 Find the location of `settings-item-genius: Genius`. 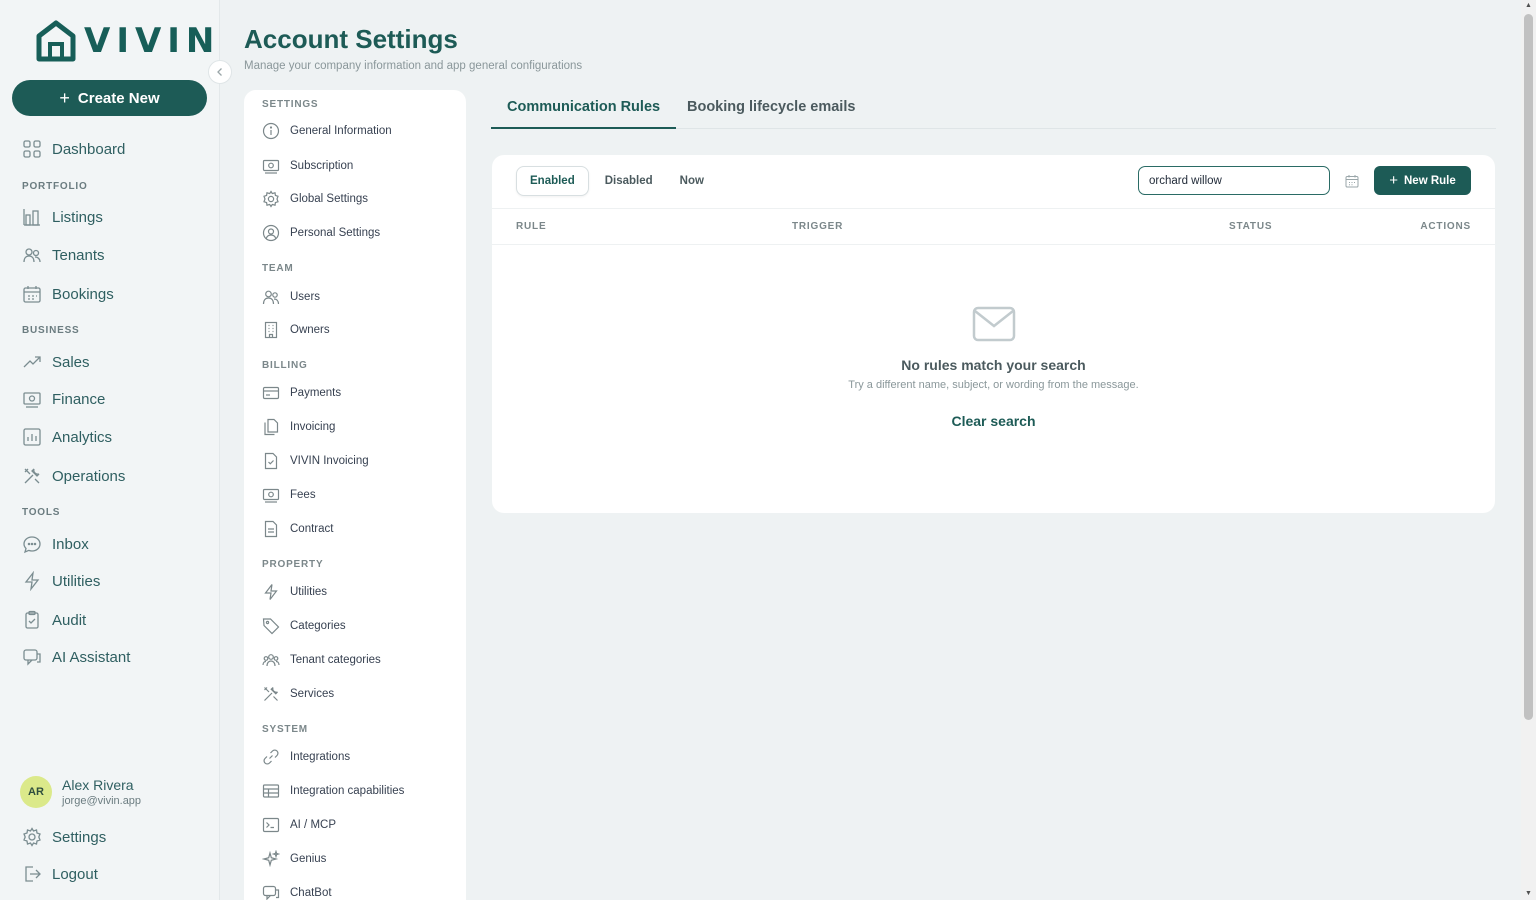

settings-item-genius: Genius is located at coordinates (294, 859).